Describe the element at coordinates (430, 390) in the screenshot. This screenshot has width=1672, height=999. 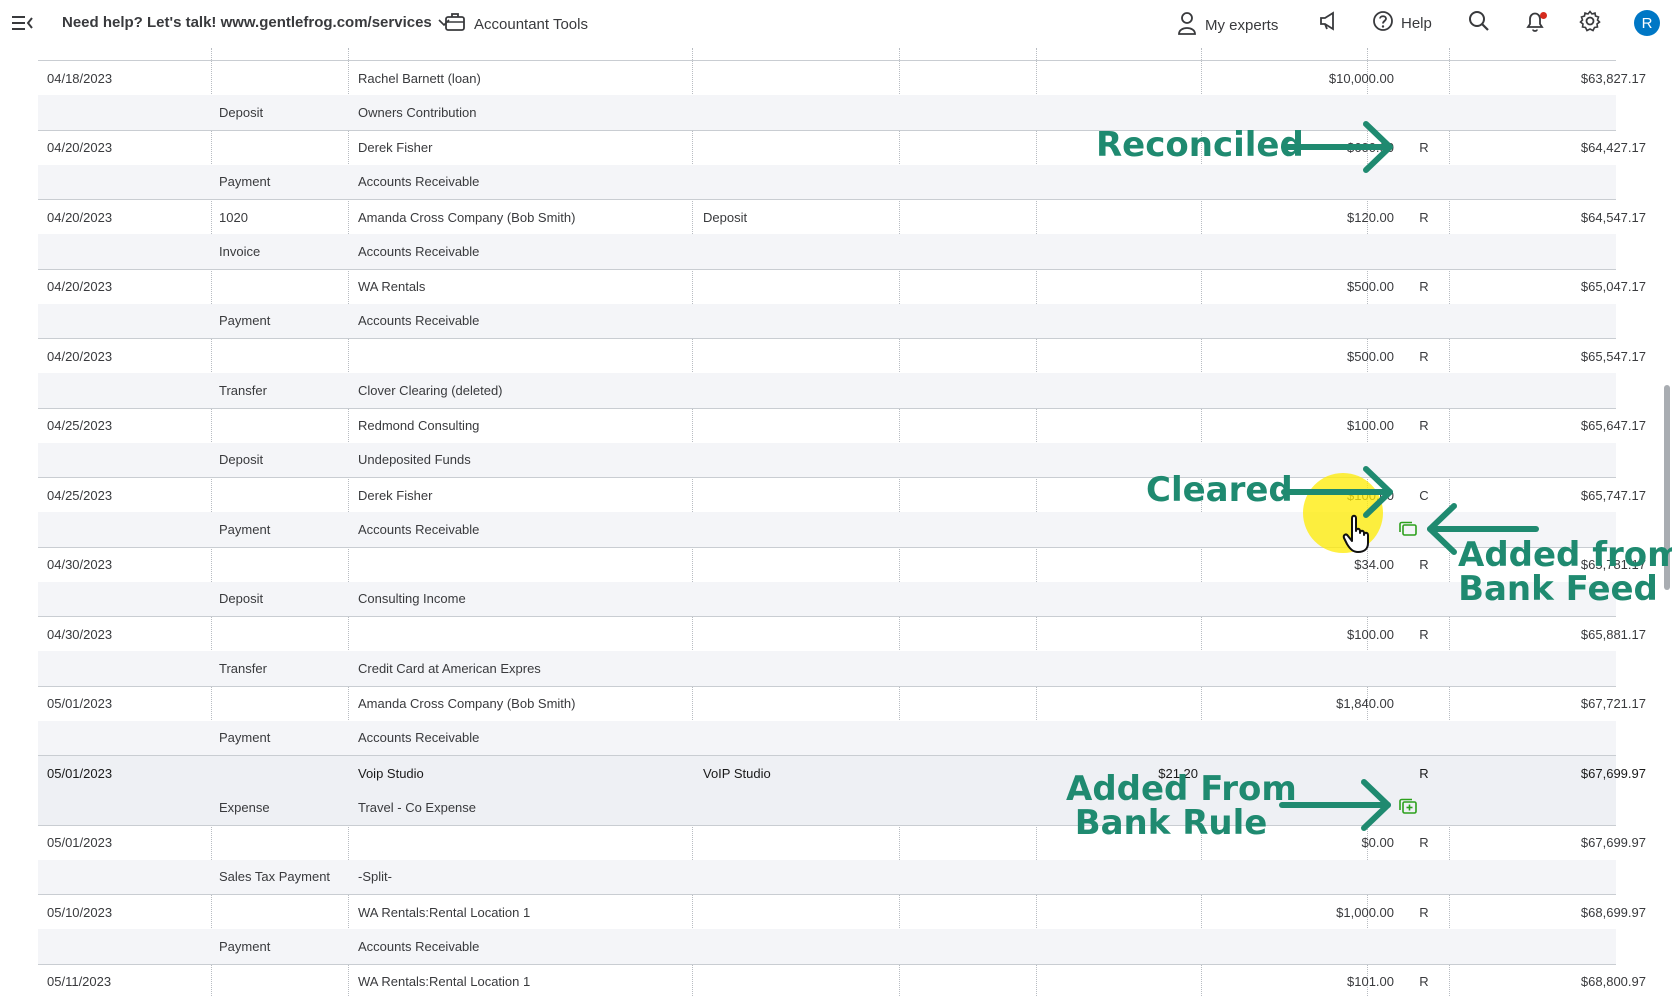
I see `txn-account: Clover Clearing (deleted)` at that location.